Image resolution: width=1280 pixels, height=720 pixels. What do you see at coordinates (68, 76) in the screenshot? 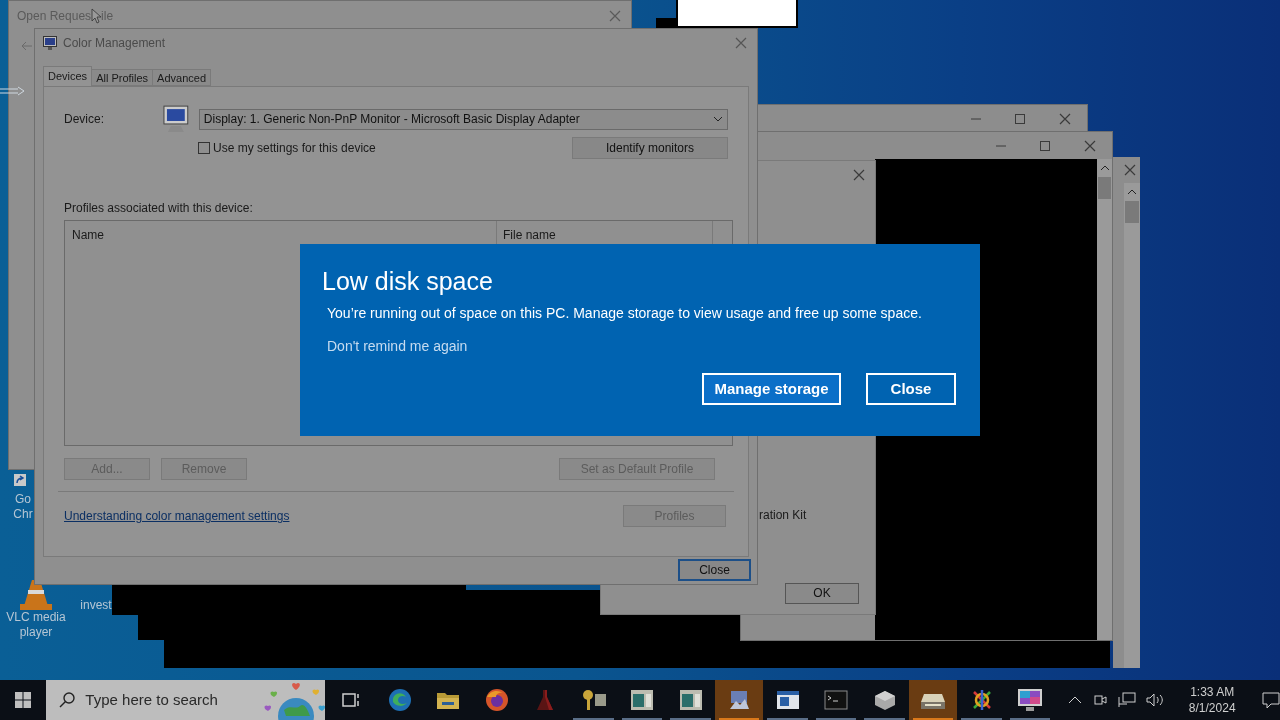
I see `tab: Devices` at bounding box center [68, 76].